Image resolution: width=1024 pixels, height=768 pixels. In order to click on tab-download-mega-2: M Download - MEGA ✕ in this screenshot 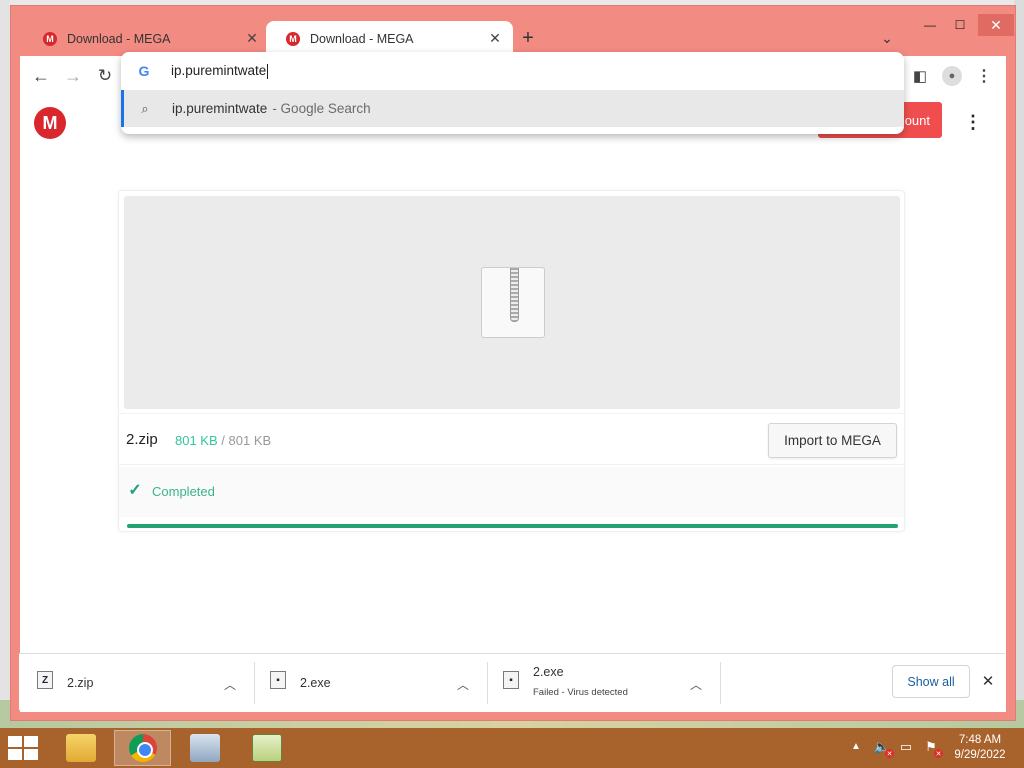, I will do `click(389, 38)`.